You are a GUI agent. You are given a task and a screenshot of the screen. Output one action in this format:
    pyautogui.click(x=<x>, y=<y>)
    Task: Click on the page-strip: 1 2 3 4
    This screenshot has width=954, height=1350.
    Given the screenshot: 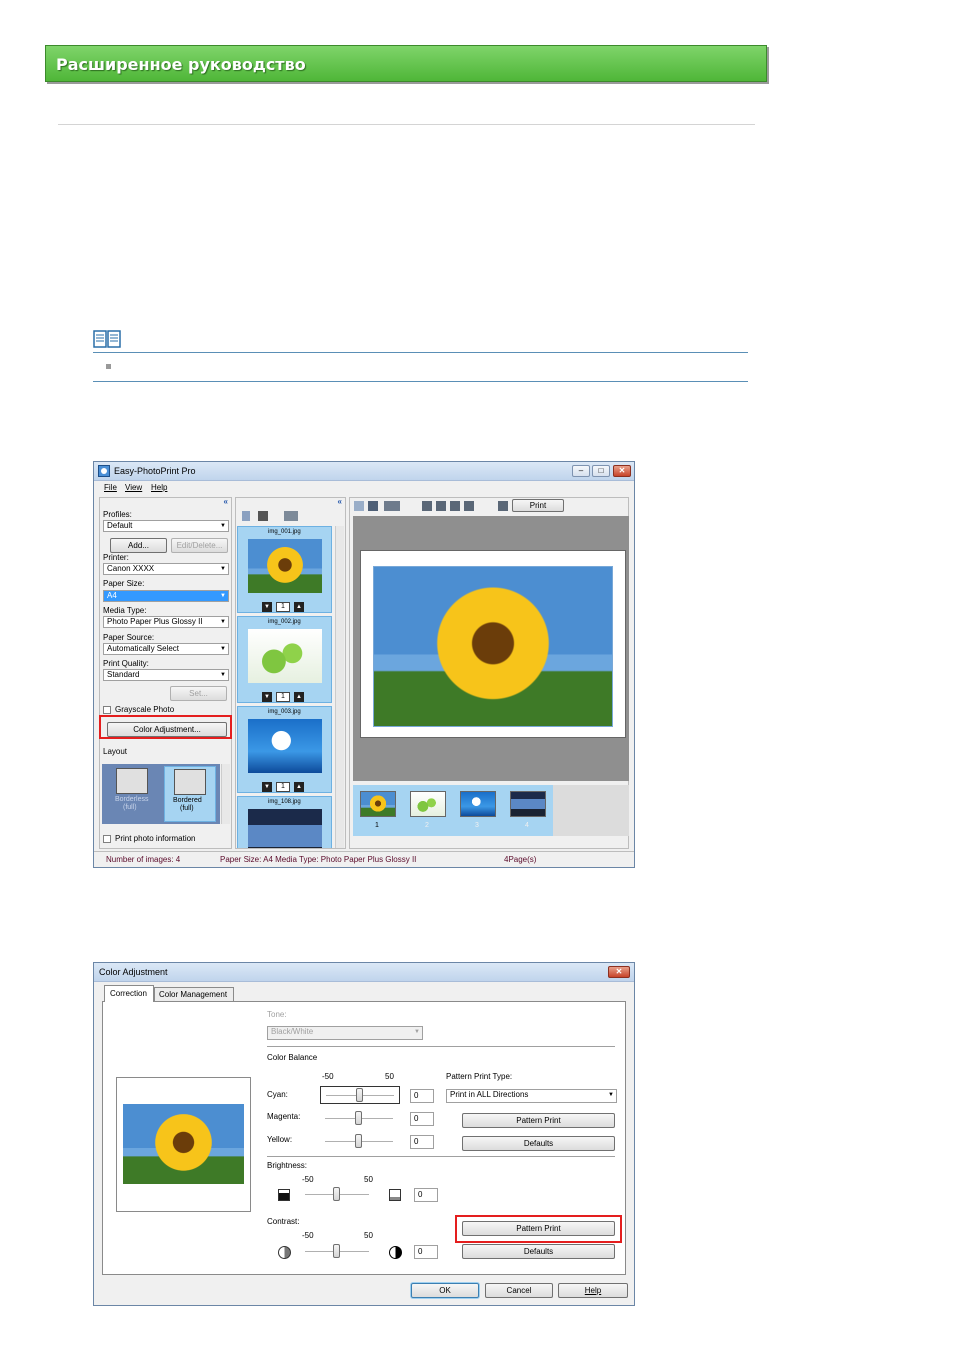 What is the action you would take?
    pyautogui.click(x=491, y=810)
    